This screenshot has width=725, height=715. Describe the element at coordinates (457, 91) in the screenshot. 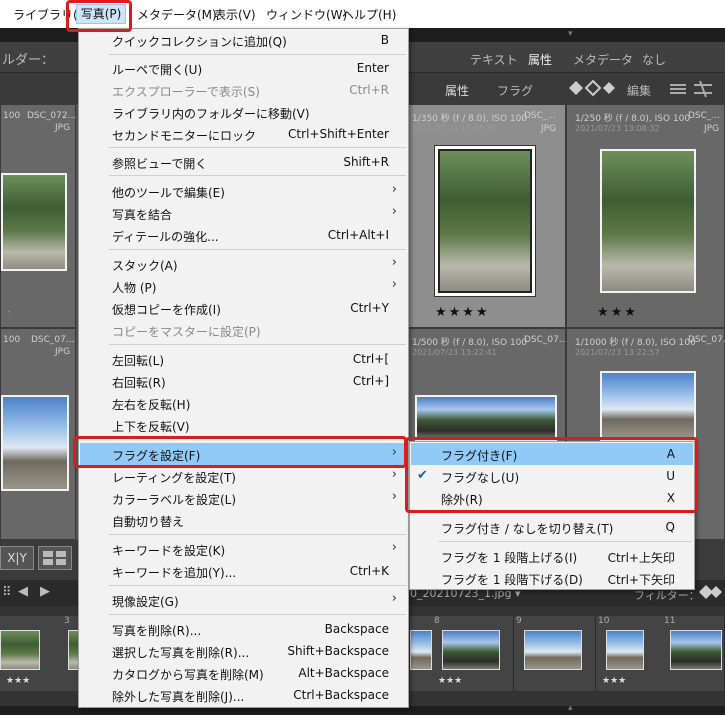

I see `attribute-label: 属性` at that location.